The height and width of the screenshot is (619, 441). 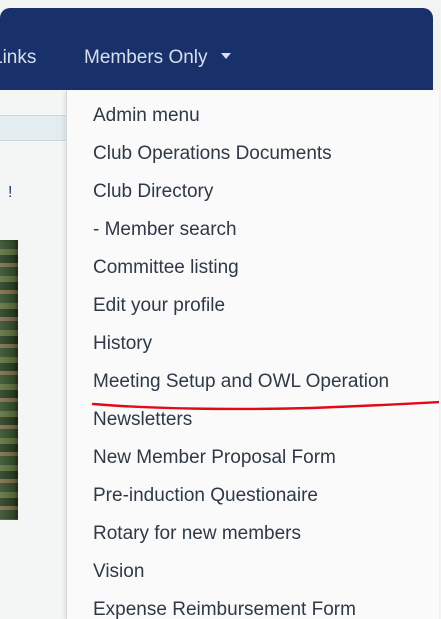 What do you see at coordinates (18, 57) in the screenshot?
I see `nav-item-left-label: Links` at bounding box center [18, 57].